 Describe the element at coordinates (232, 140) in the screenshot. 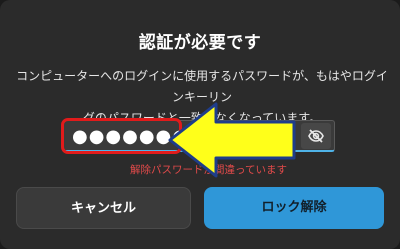

I see `yellow-arrow-annotation` at that location.